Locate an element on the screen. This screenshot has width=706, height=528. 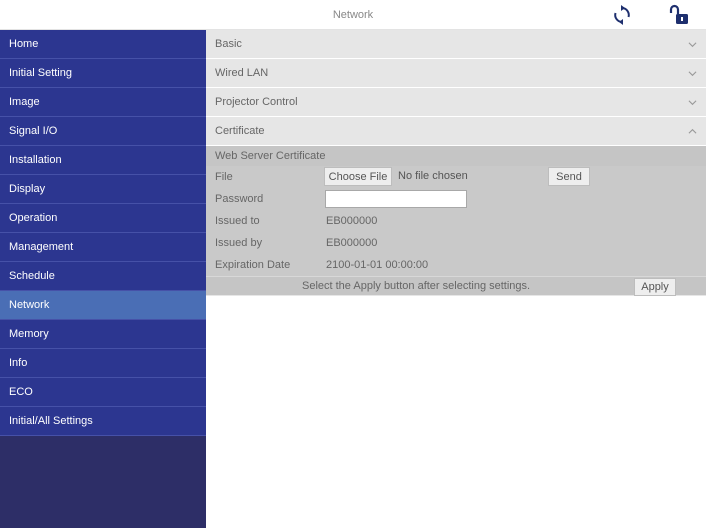
sidebar-item-signal-io: Signal I/O is located at coordinates (103, 131).